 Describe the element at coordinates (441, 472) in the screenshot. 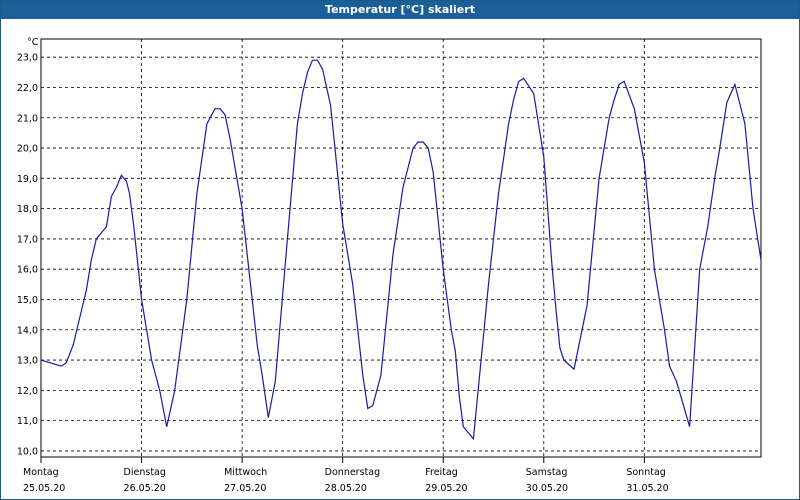

I see `x-tick-day-label: Freitag` at that location.